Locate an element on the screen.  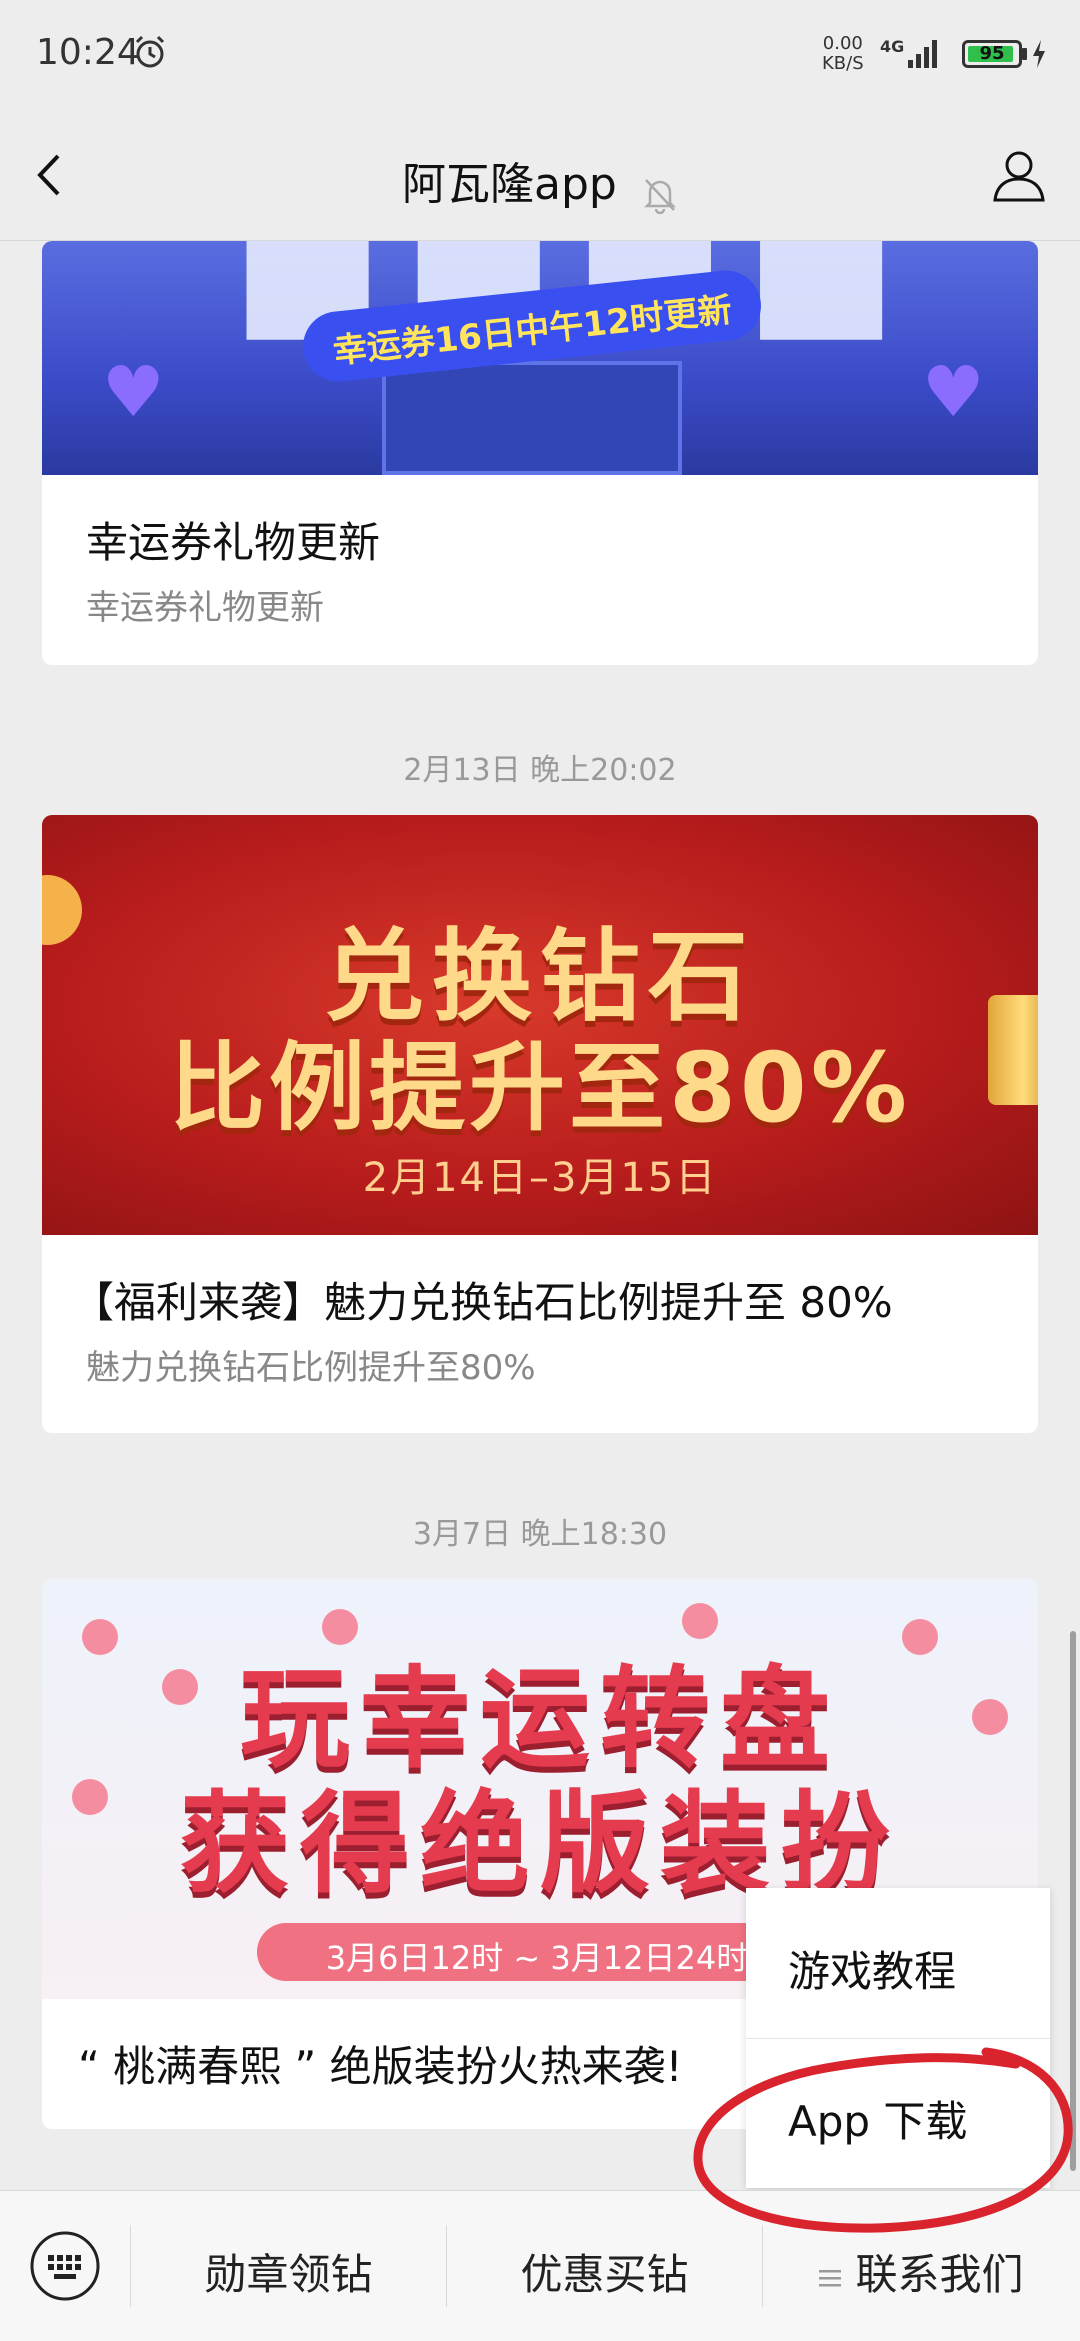
submenu-lines-icon is located at coordinates (830, 2277).